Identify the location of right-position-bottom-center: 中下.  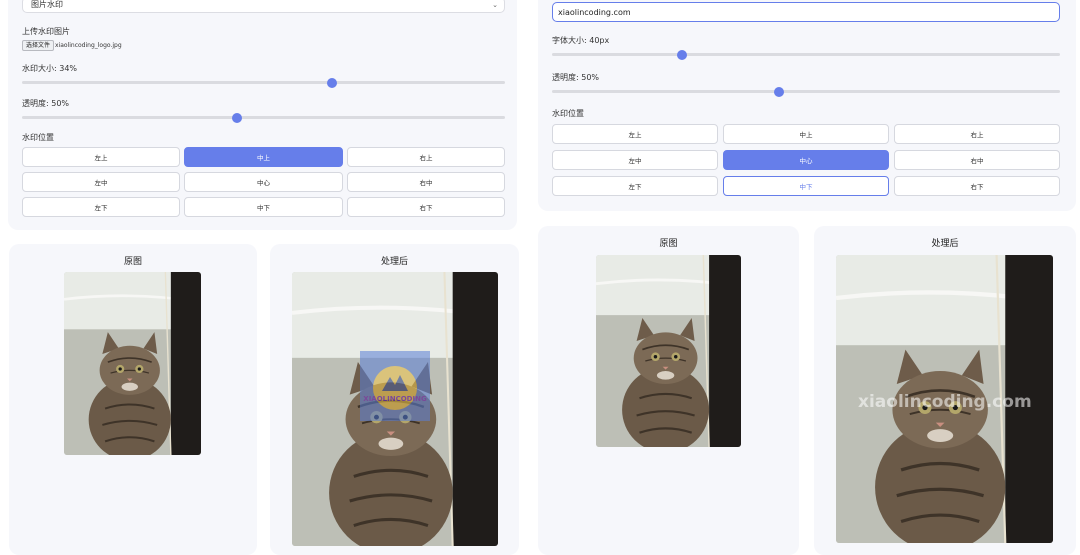
(806, 186).